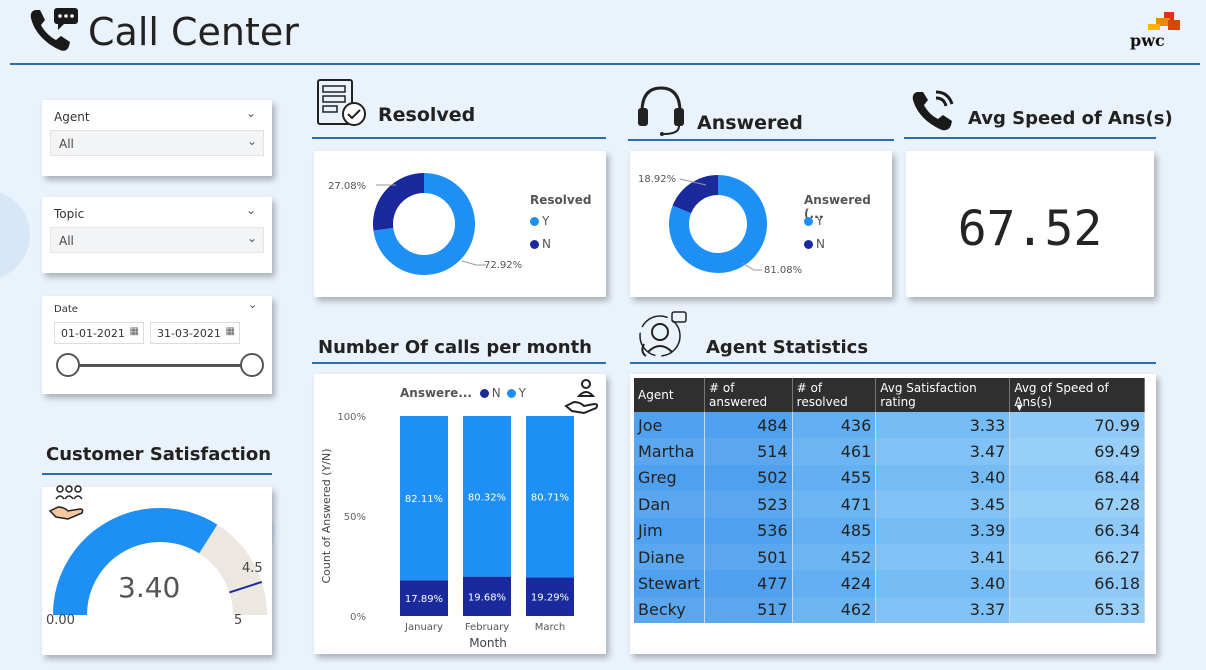 The image size is (1206, 670). I want to click on table-cell: 455, so click(834, 478).